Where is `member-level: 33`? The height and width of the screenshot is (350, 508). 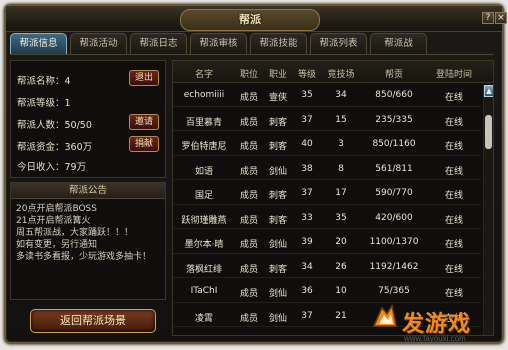
member-level: 33 is located at coordinates (307, 217).